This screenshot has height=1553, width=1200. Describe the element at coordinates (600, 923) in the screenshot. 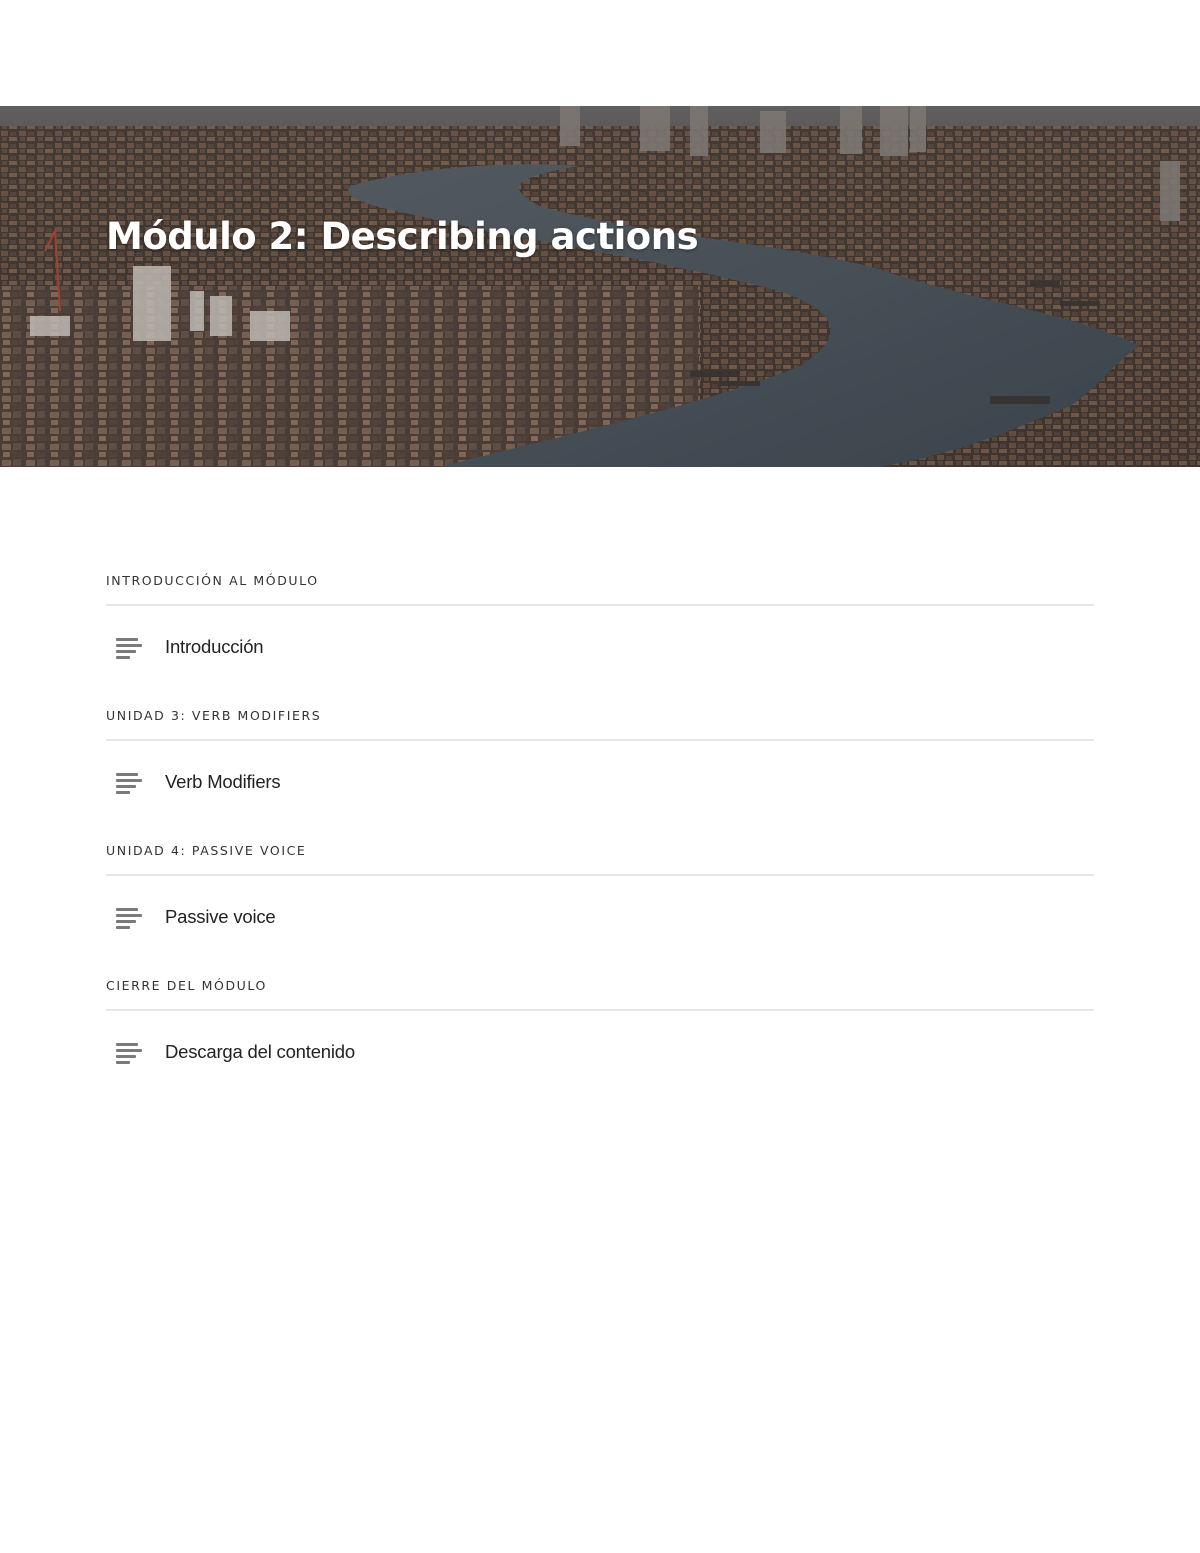

I see `lesson-passive-voice: Passive voice` at that location.